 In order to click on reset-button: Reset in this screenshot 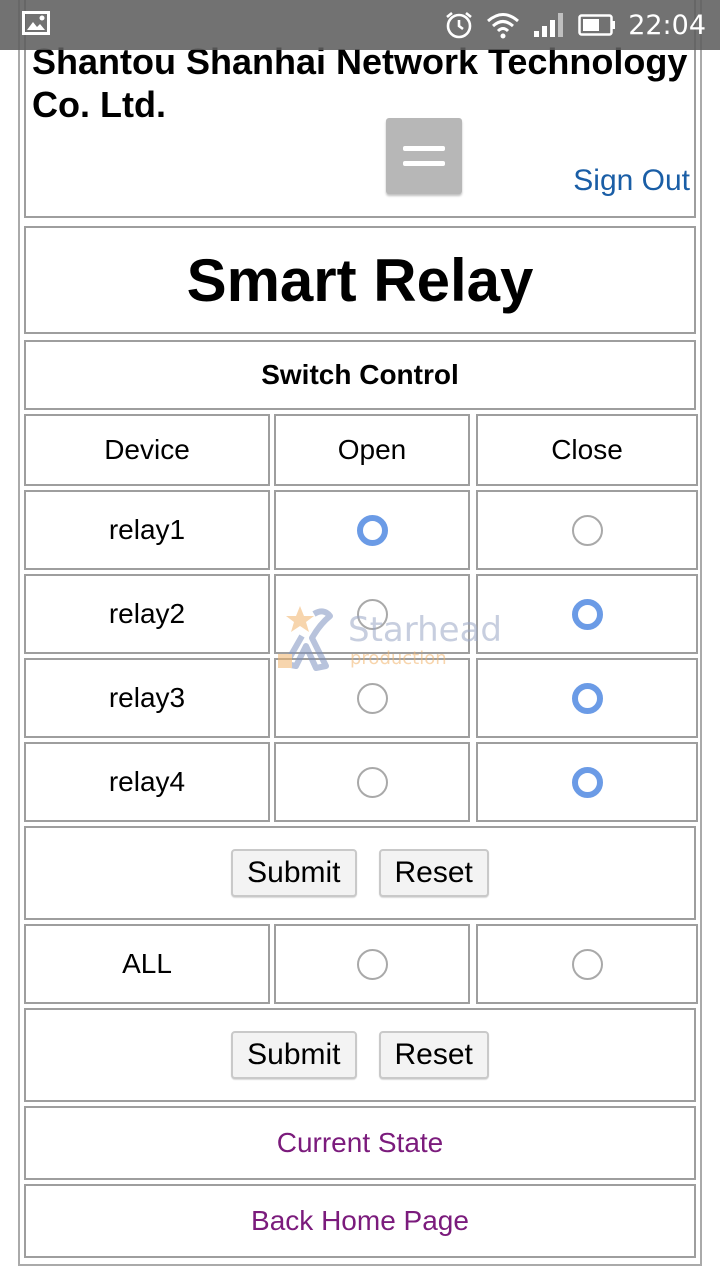, I will do `click(433, 873)`.